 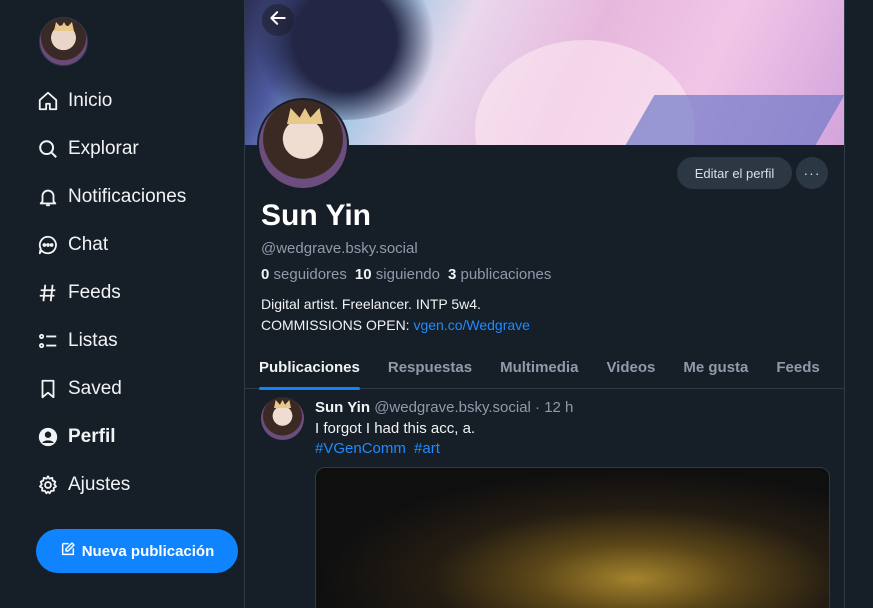 What do you see at coordinates (94, 292) in the screenshot?
I see `sidebar-item-label: Feeds` at bounding box center [94, 292].